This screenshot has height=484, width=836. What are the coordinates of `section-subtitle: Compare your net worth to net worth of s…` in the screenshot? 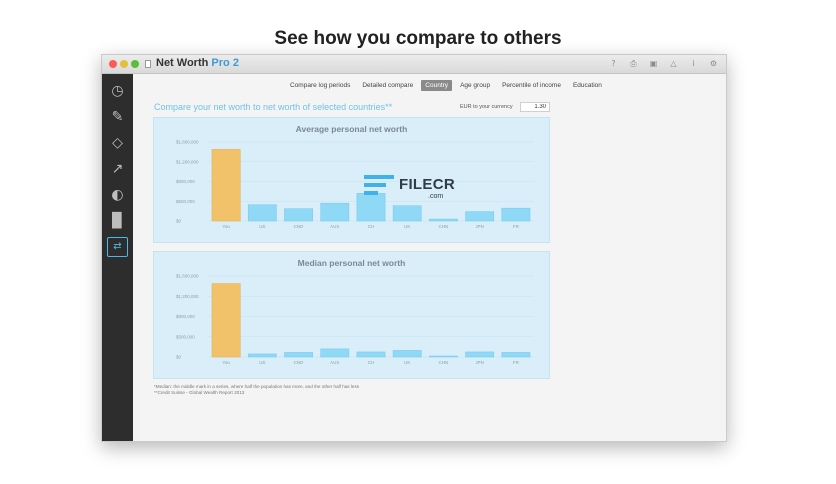 It's located at (273, 107).